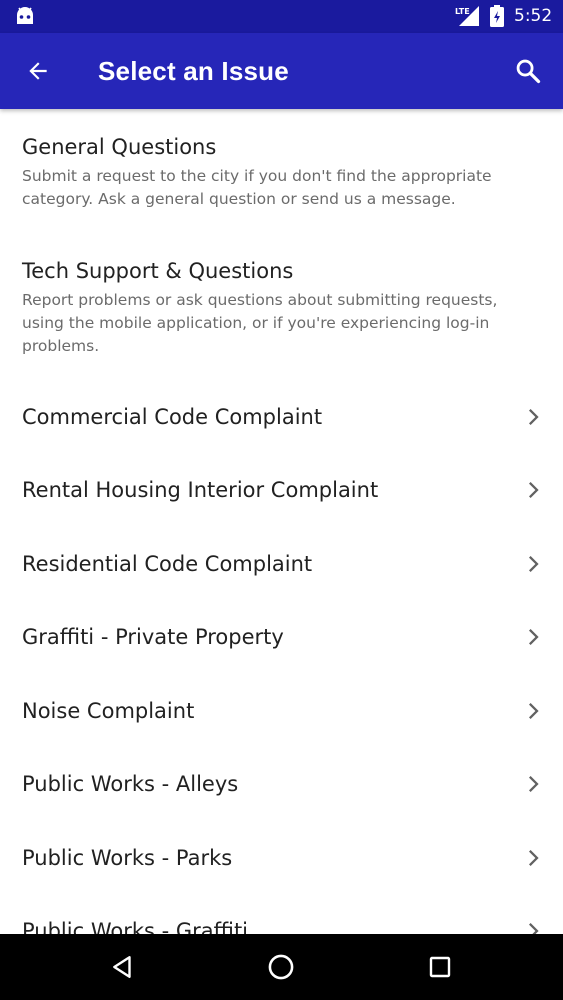 This screenshot has width=563, height=1000. I want to click on list-item: Public Works - Graffiti, so click(281, 915).